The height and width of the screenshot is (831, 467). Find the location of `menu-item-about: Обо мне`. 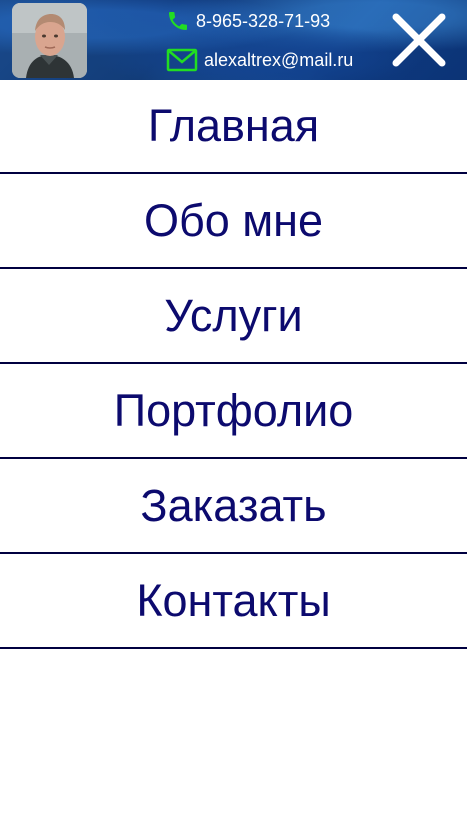

menu-item-about: Обо мне is located at coordinates (233, 221).